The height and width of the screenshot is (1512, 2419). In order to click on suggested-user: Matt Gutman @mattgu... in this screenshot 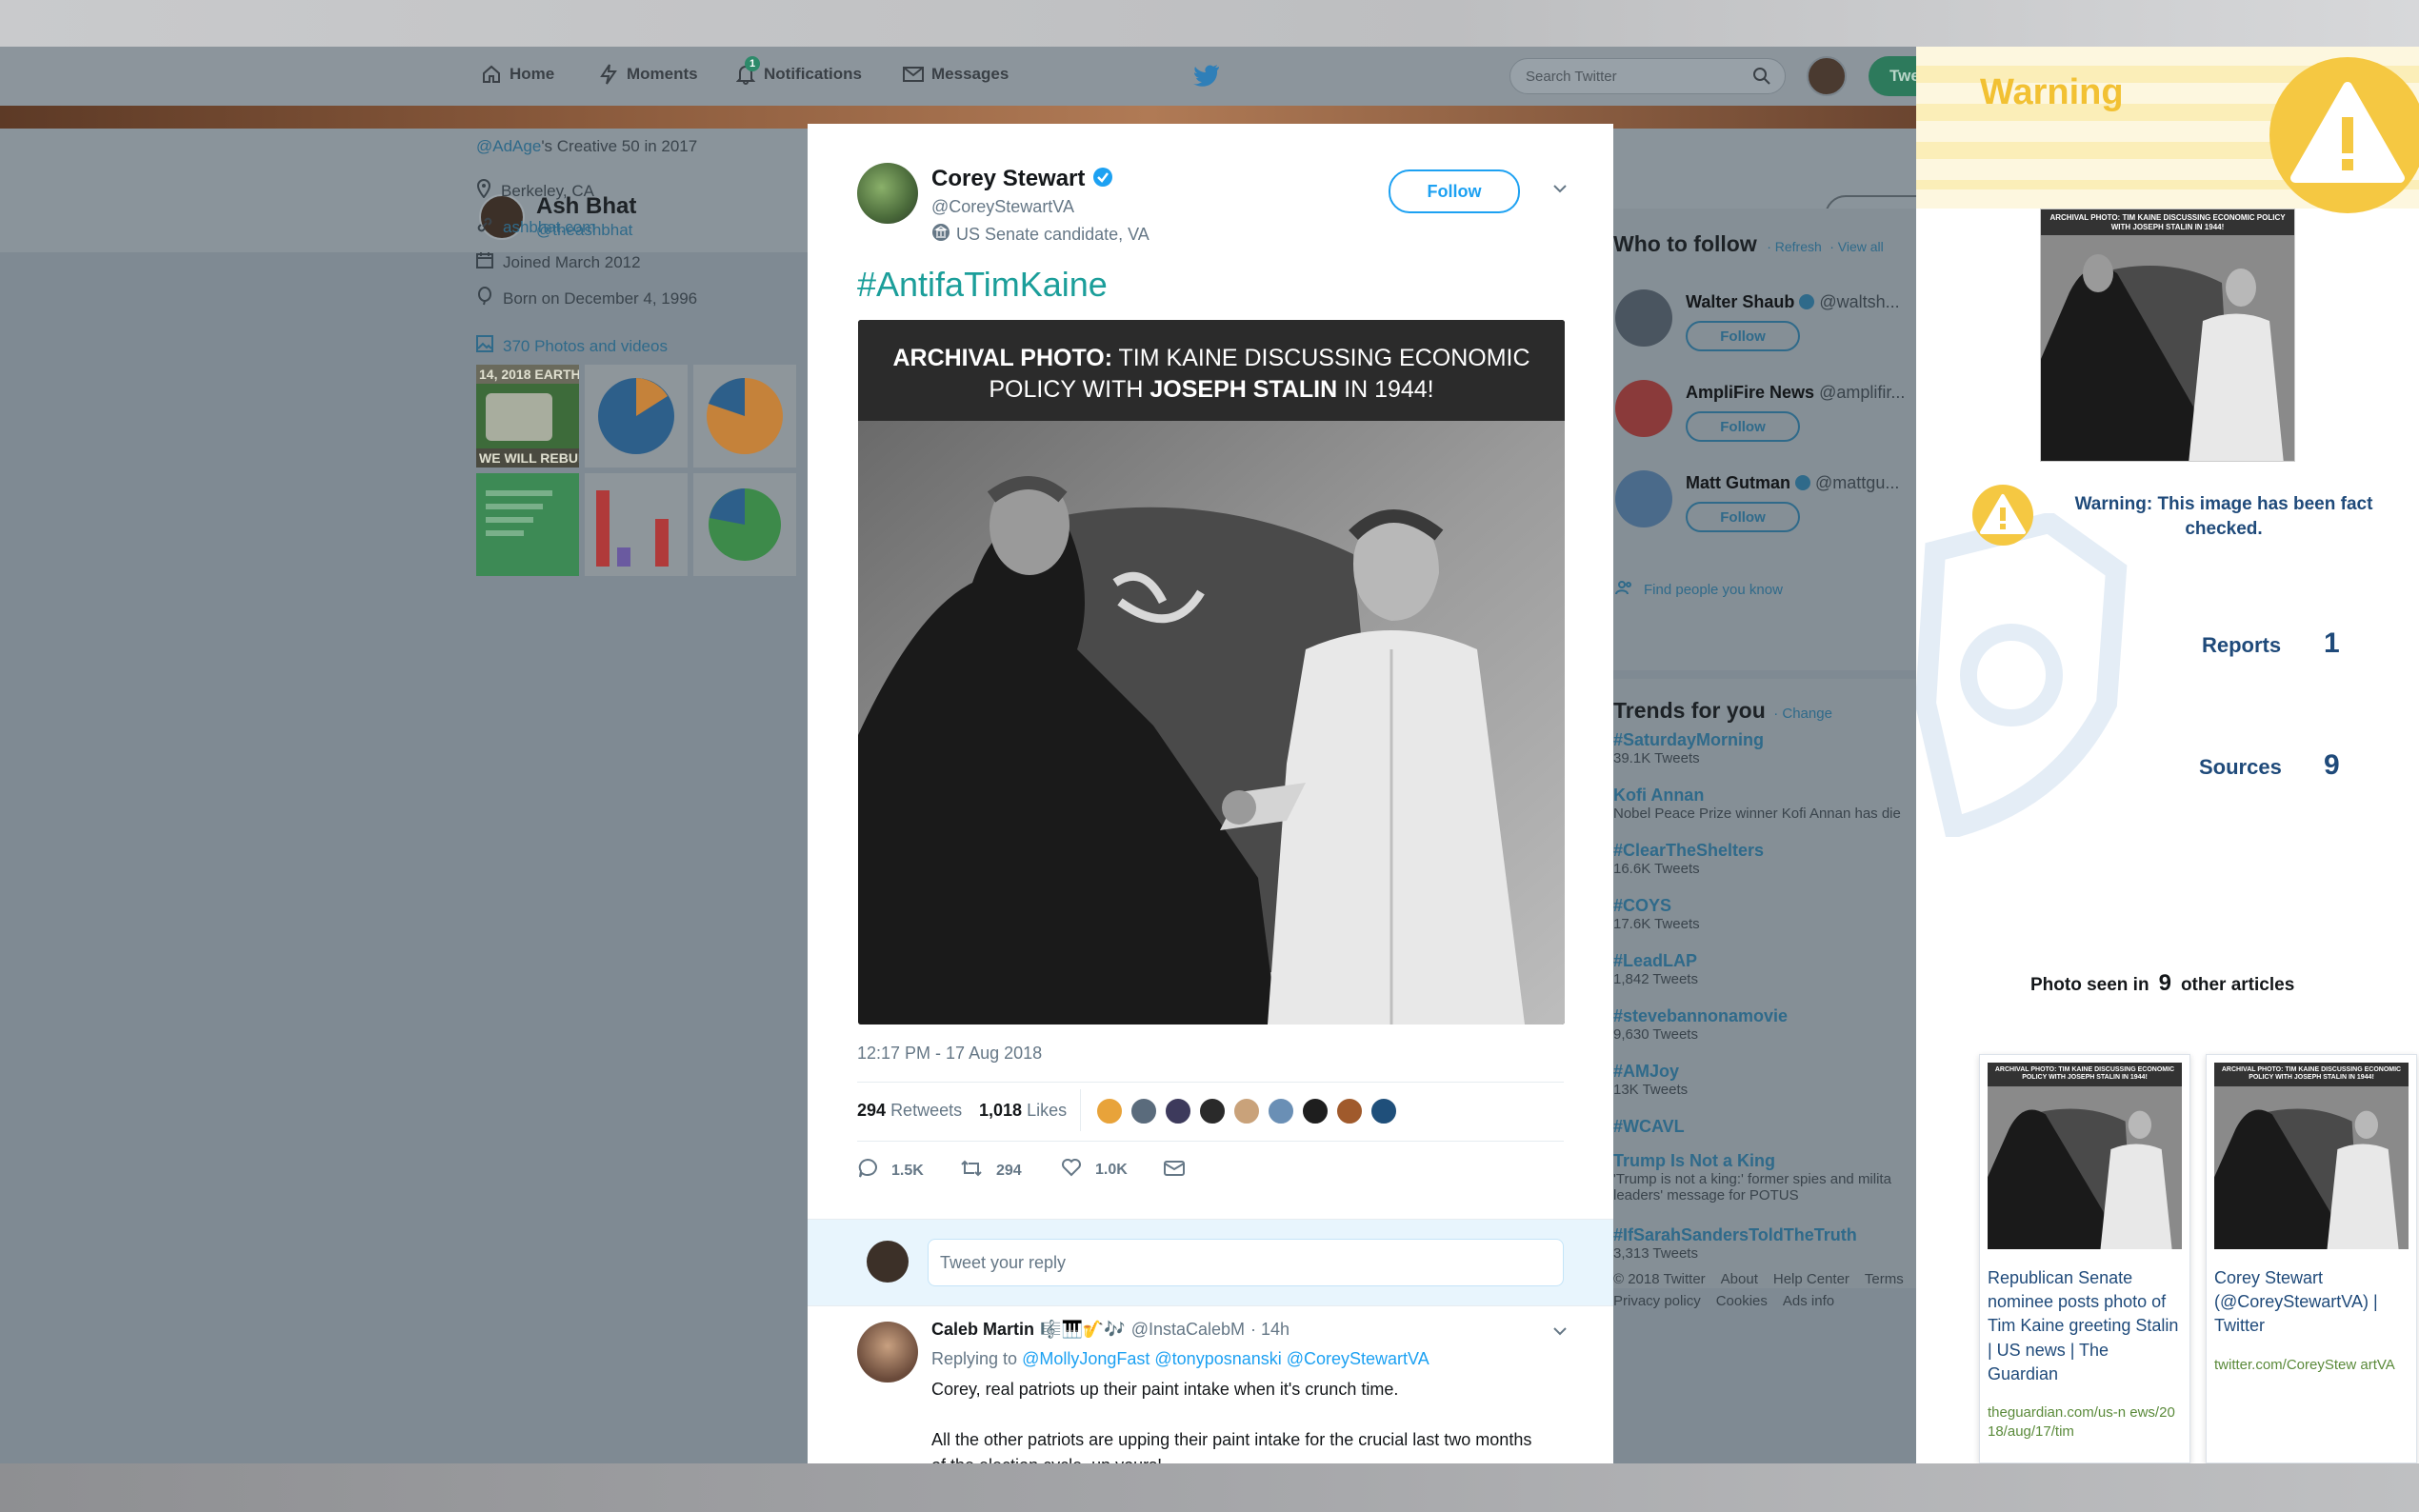, I will do `click(1792, 483)`.